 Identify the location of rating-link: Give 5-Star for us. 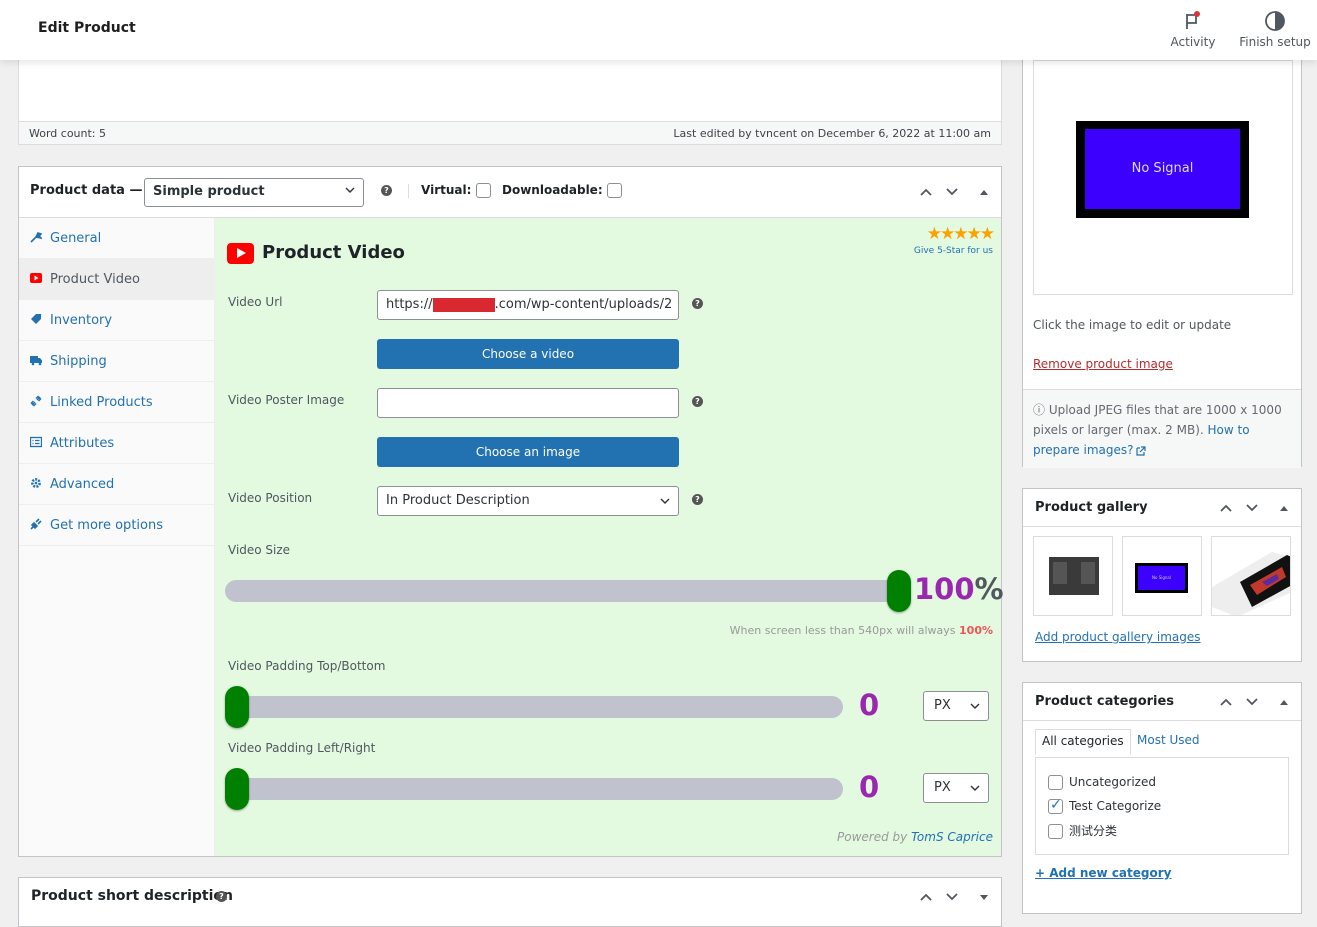
(953, 251).